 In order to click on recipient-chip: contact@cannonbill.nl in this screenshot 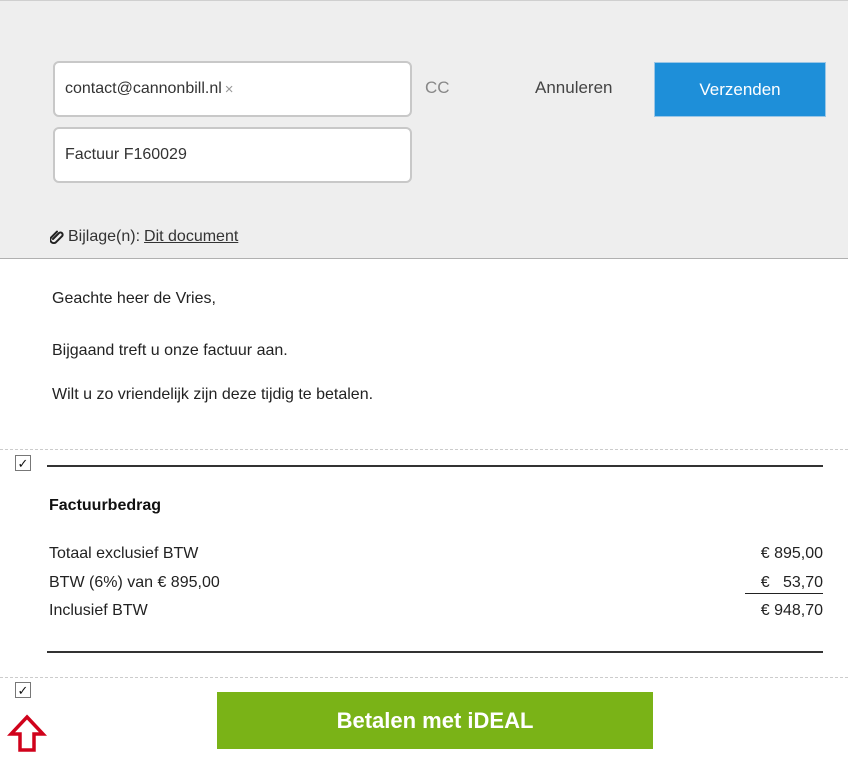, I will do `click(143, 88)`.